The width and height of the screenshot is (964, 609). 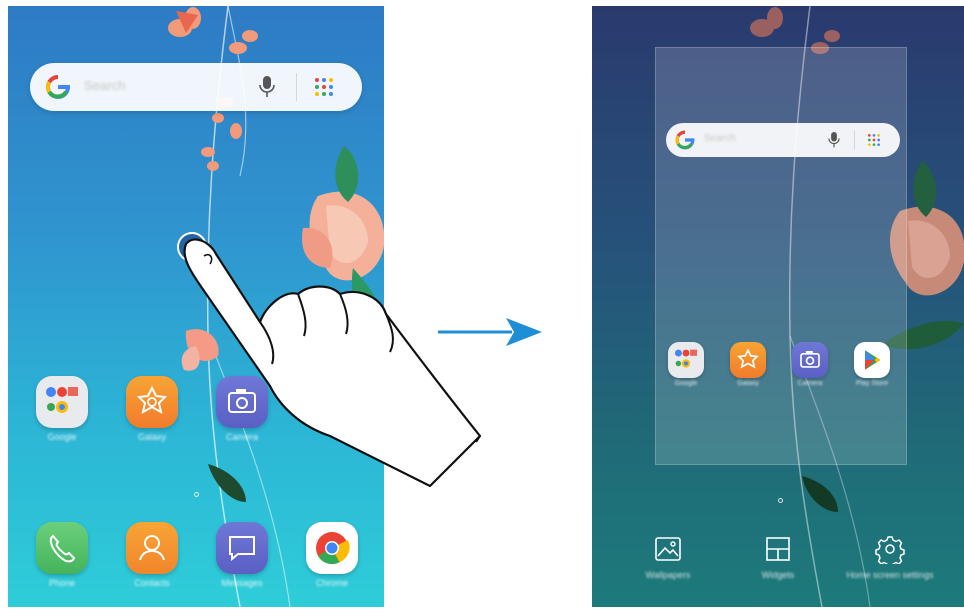 What do you see at coordinates (890, 551) in the screenshot?
I see `gear-icon` at bounding box center [890, 551].